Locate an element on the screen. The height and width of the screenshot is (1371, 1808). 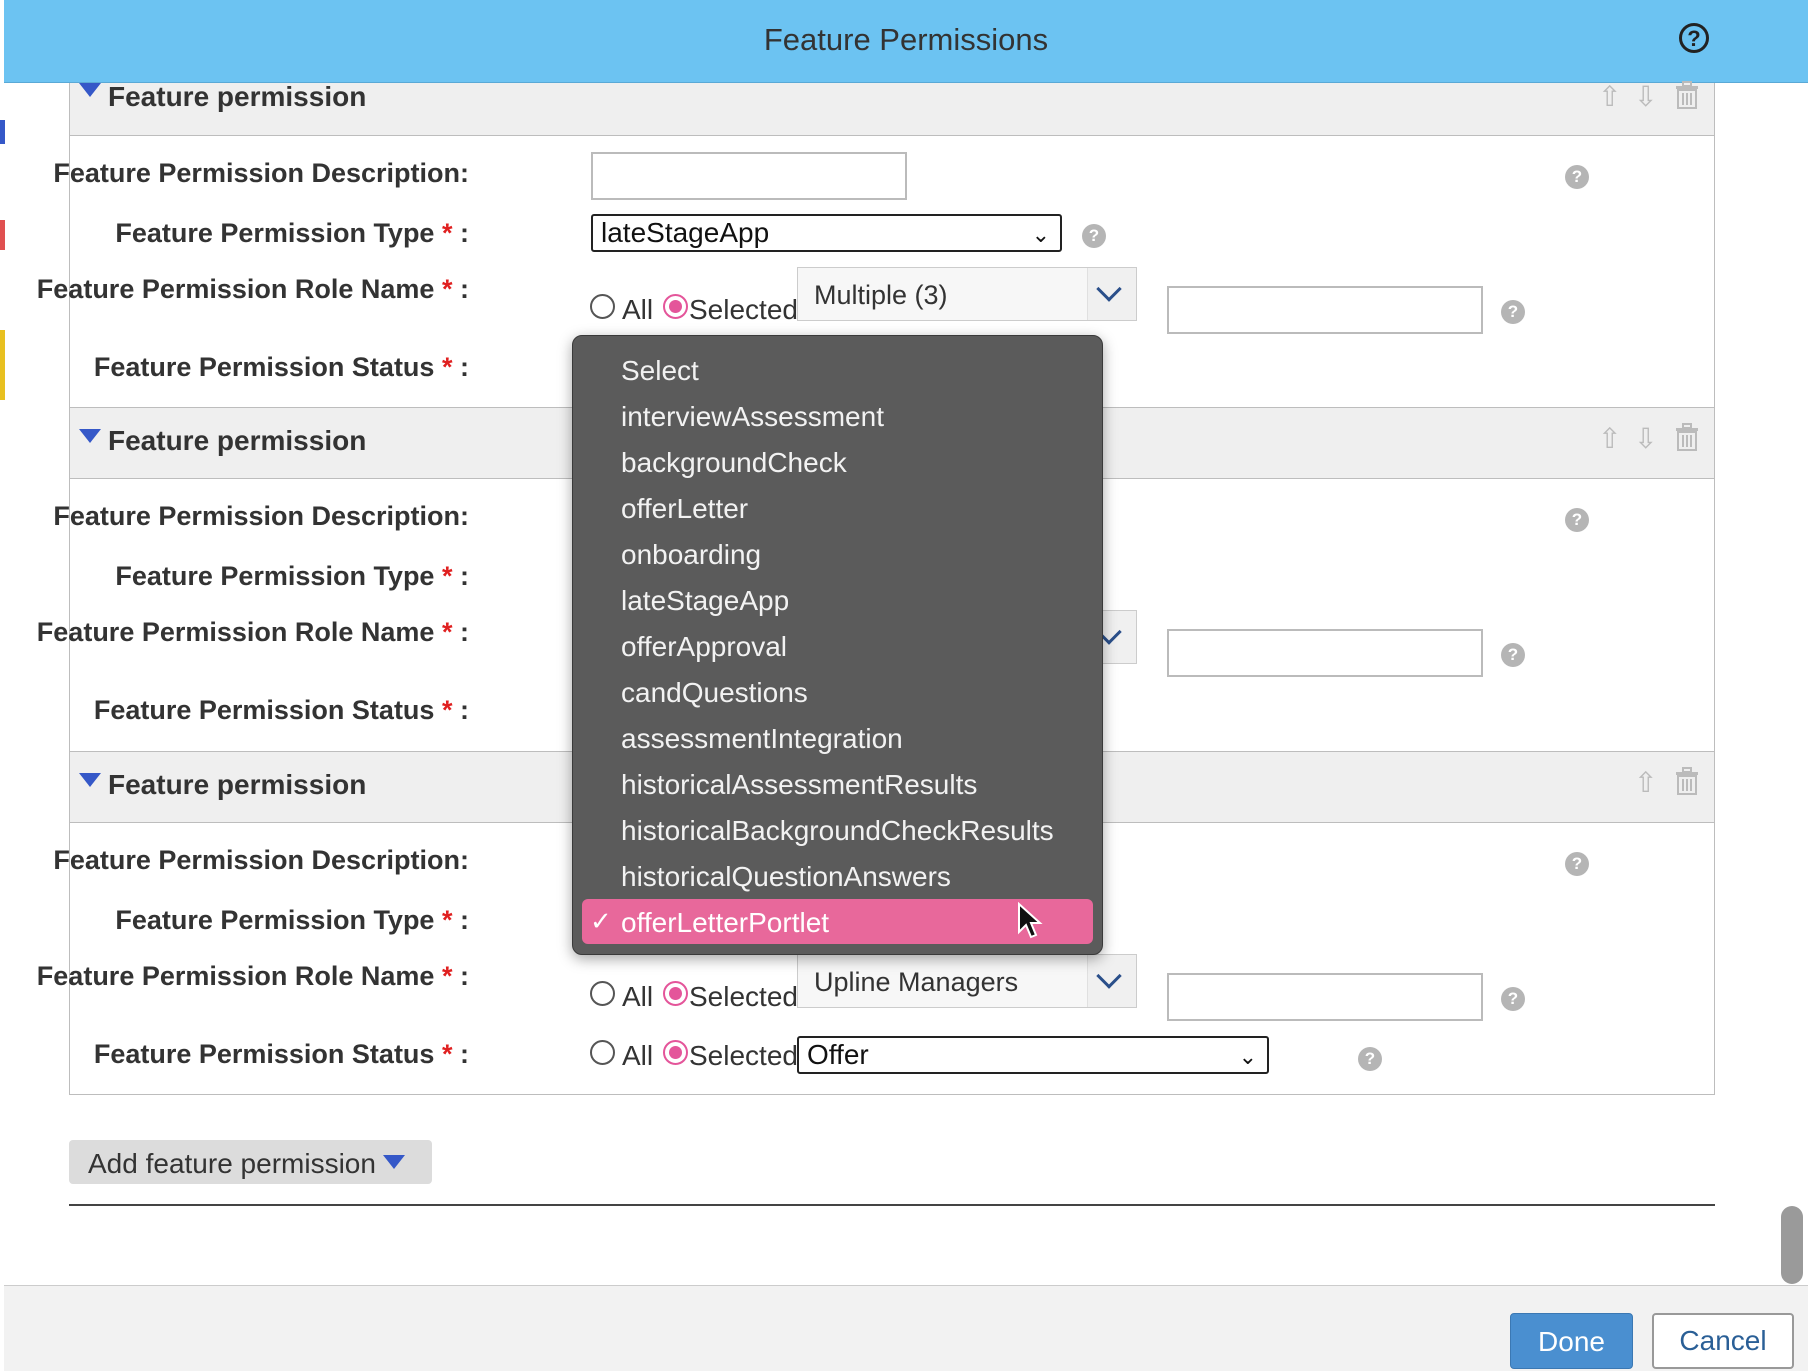
title-bar: Feature Permissions is located at coordinates (906, 41).